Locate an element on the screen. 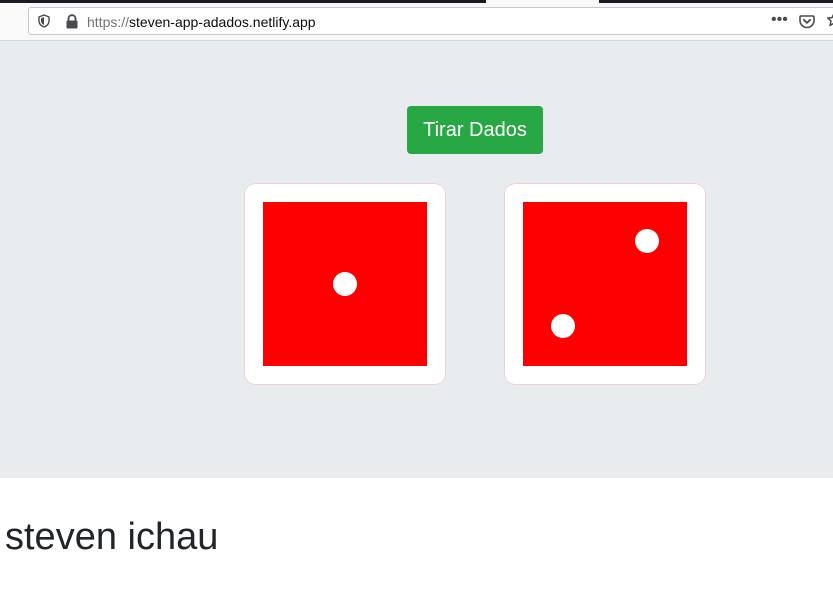  url-text: https://steven-app-adados.netlify.app is located at coordinates (201, 22).